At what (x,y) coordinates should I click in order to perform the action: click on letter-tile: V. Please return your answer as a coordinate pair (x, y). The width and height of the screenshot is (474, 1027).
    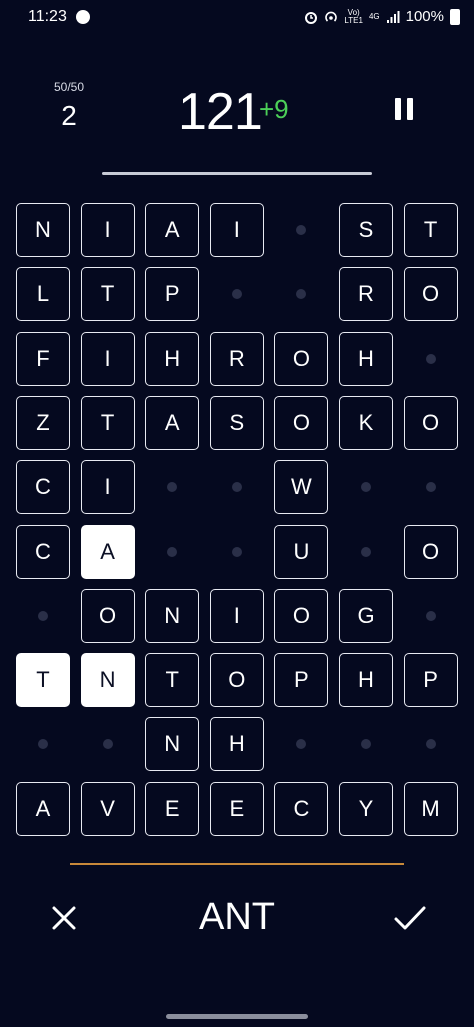
    Looking at the image, I should click on (107, 808).